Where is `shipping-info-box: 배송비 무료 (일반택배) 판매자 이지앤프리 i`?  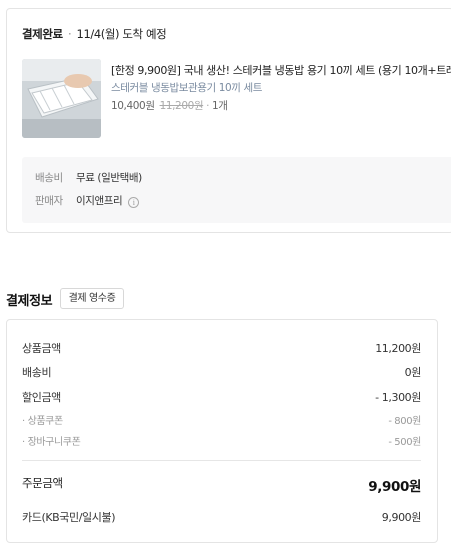 shipping-info-box: 배송비 무료 (일반택배) 판매자 이지앤프리 i is located at coordinates (236, 190).